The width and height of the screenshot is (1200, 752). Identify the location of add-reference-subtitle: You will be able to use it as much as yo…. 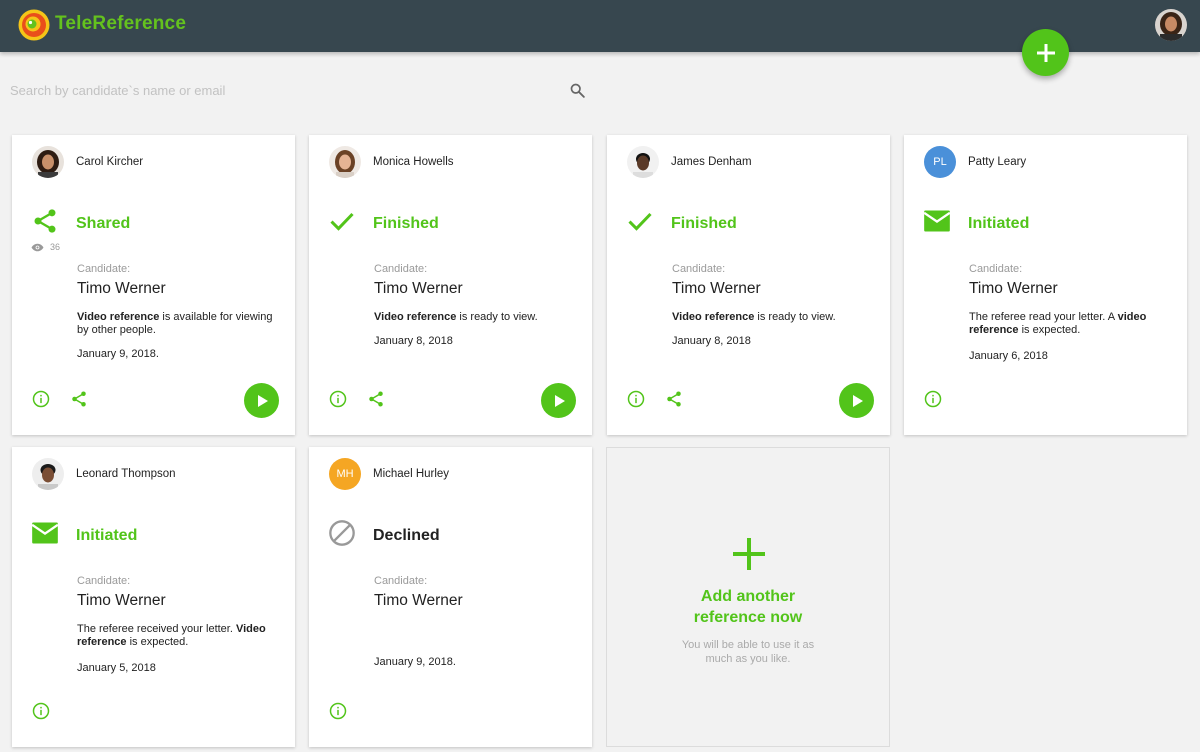
(748, 652).